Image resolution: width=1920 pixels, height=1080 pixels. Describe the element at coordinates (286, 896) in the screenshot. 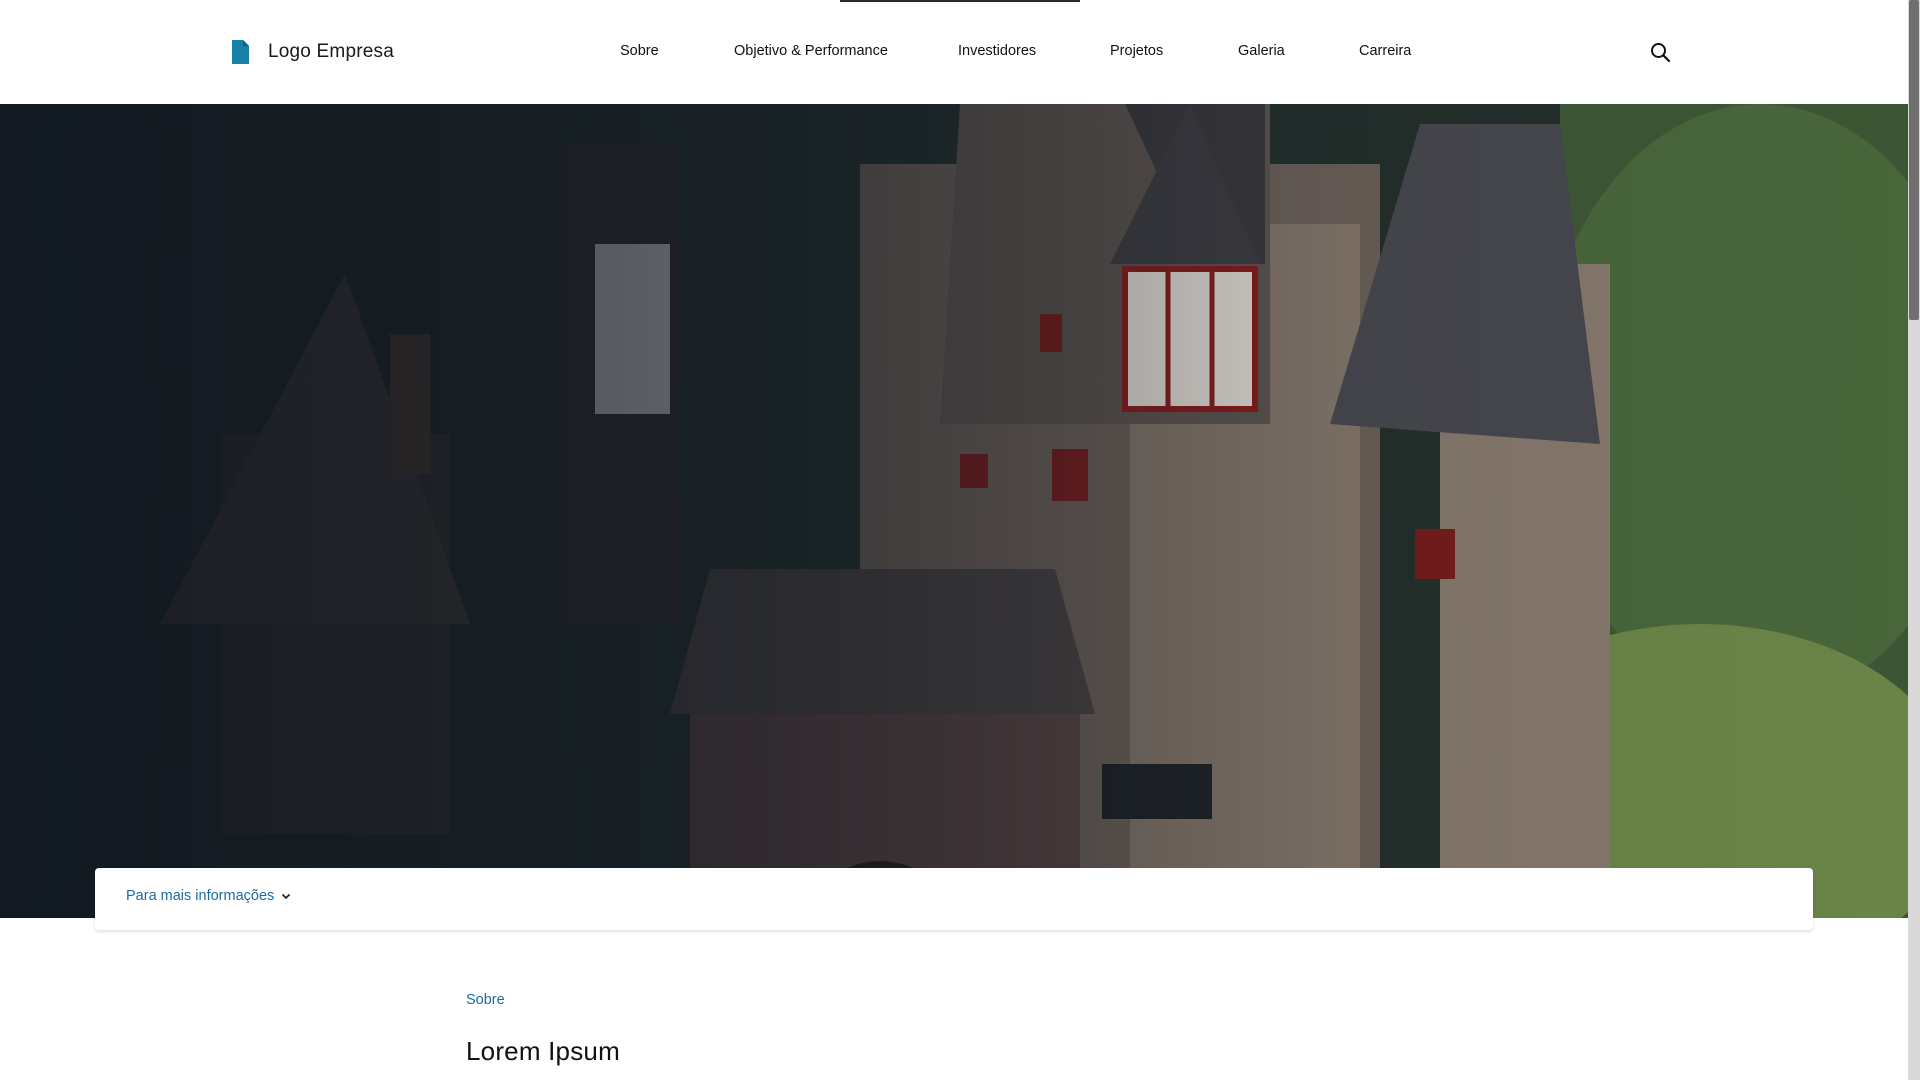

I see `chevron-down-icon` at that location.